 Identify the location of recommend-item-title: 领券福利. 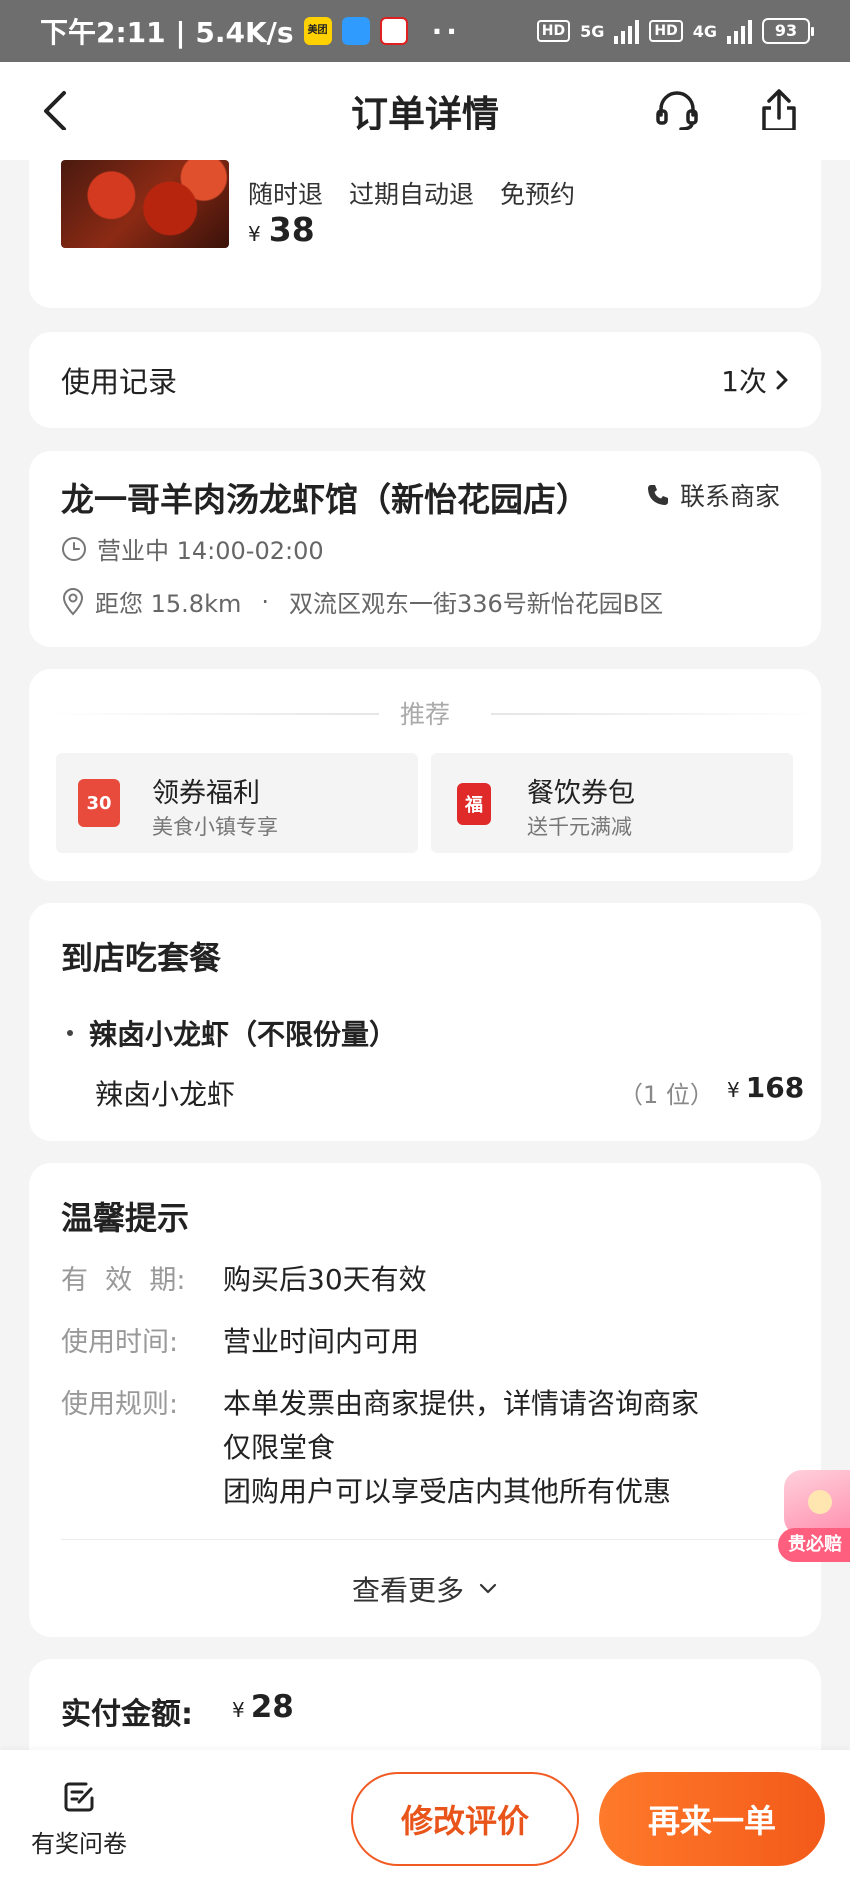
(206, 793).